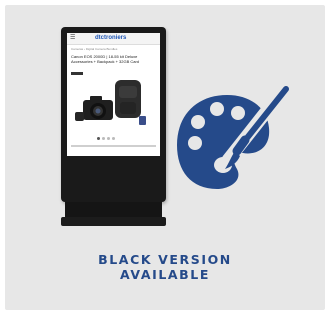  What do you see at coordinates (233, 137) in the screenshot?
I see `palette-icon` at bounding box center [233, 137].